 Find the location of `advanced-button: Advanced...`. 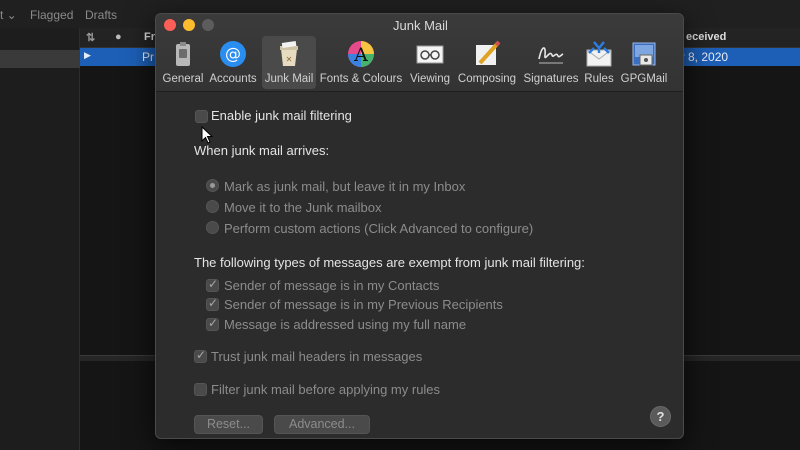

advanced-button: Advanced... is located at coordinates (322, 424).